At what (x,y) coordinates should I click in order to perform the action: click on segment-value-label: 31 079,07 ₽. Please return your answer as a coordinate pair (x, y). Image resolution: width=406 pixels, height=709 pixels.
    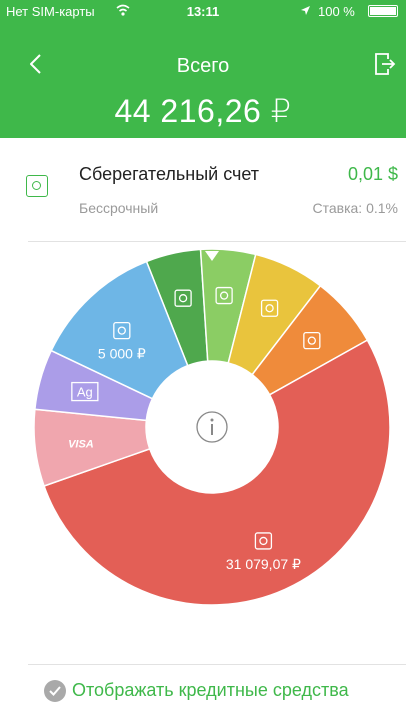
    Looking at the image, I should click on (263, 564).